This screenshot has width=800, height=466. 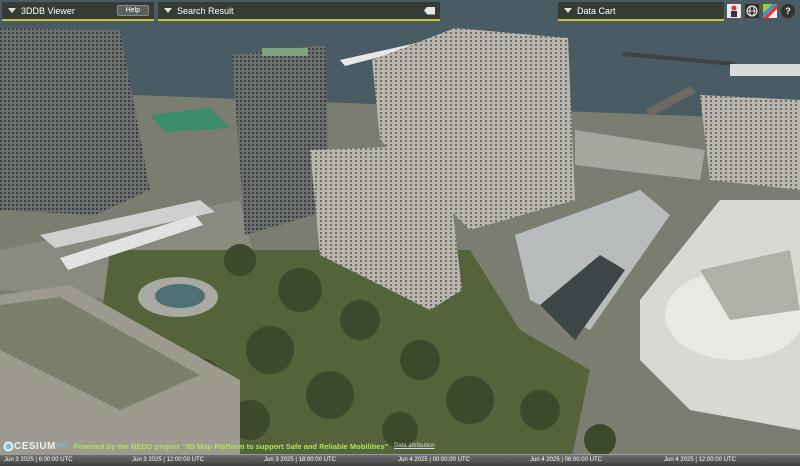 I want to click on fountain-pool, so click(x=180, y=296).